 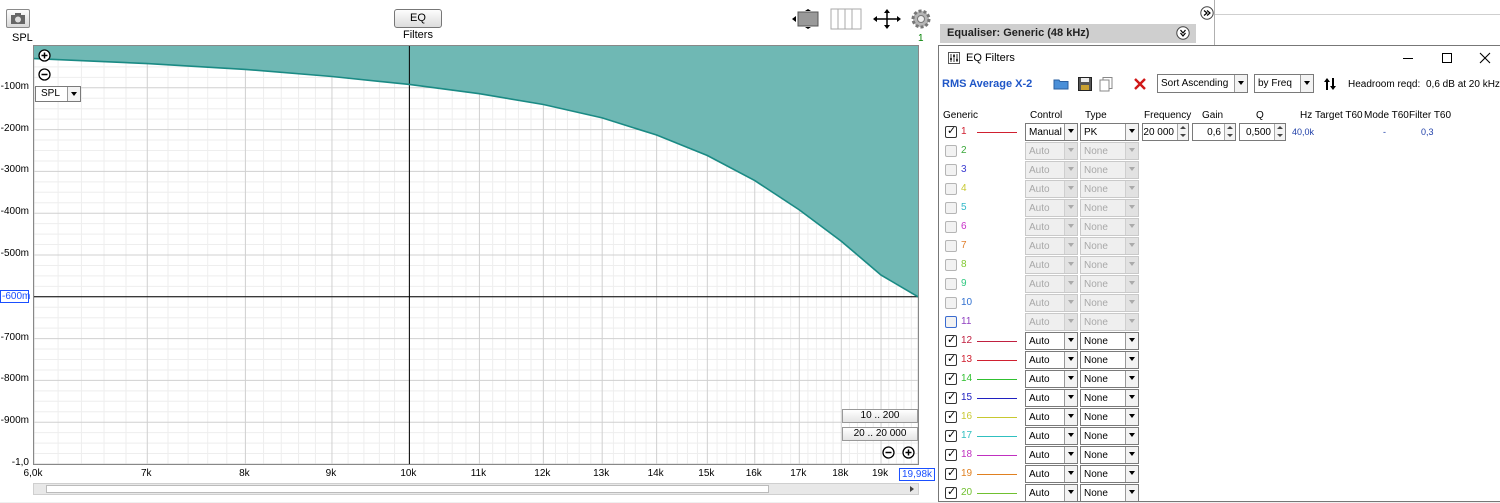 I want to click on folder-open-icon, so click(x=1061, y=84).